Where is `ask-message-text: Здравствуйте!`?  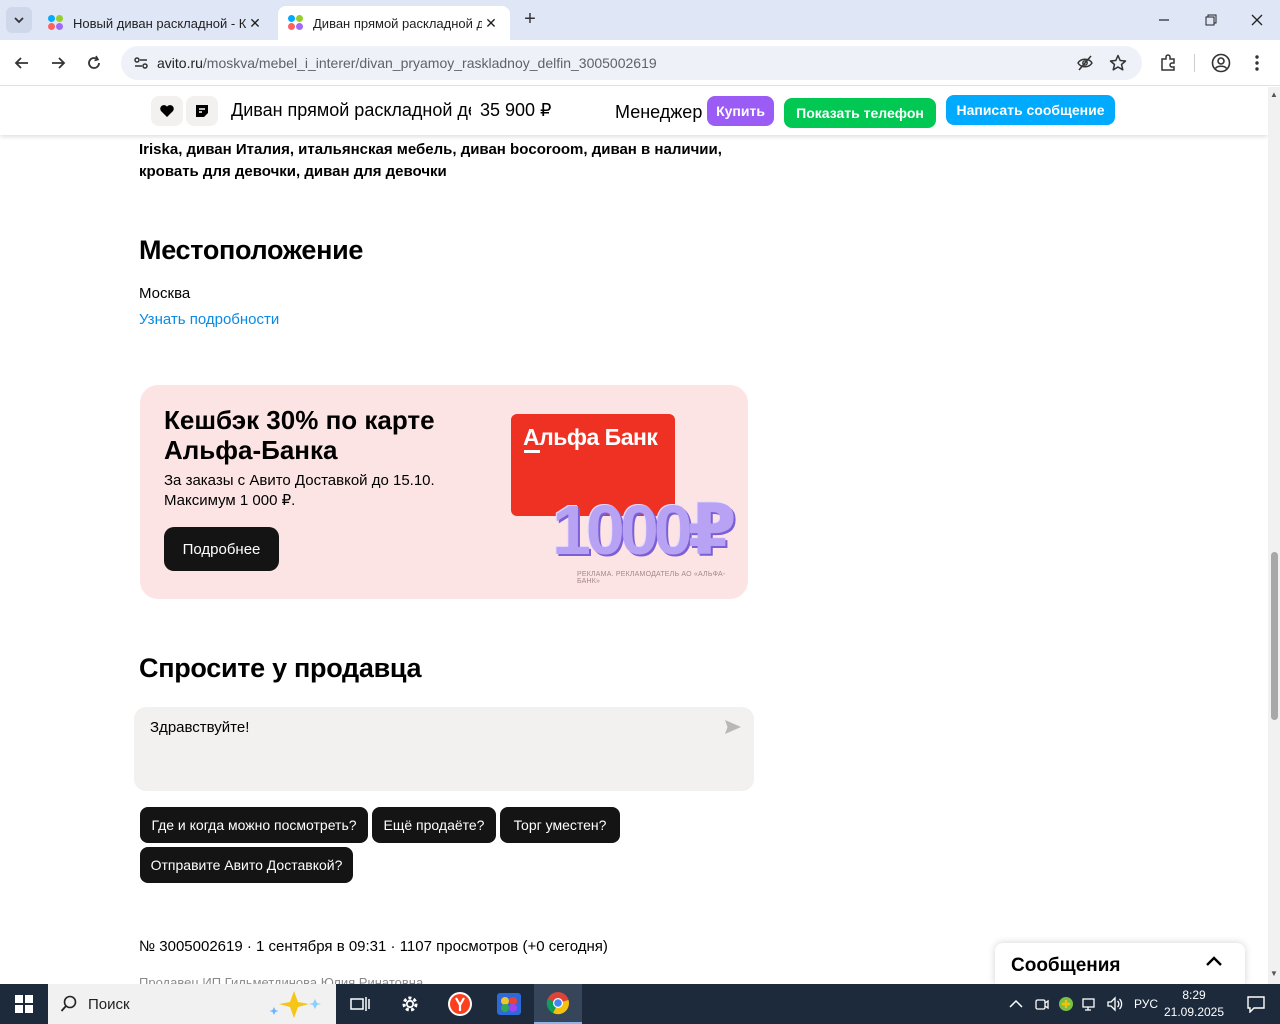 ask-message-text: Здравствуйте! is located at coordinates (200, 727).